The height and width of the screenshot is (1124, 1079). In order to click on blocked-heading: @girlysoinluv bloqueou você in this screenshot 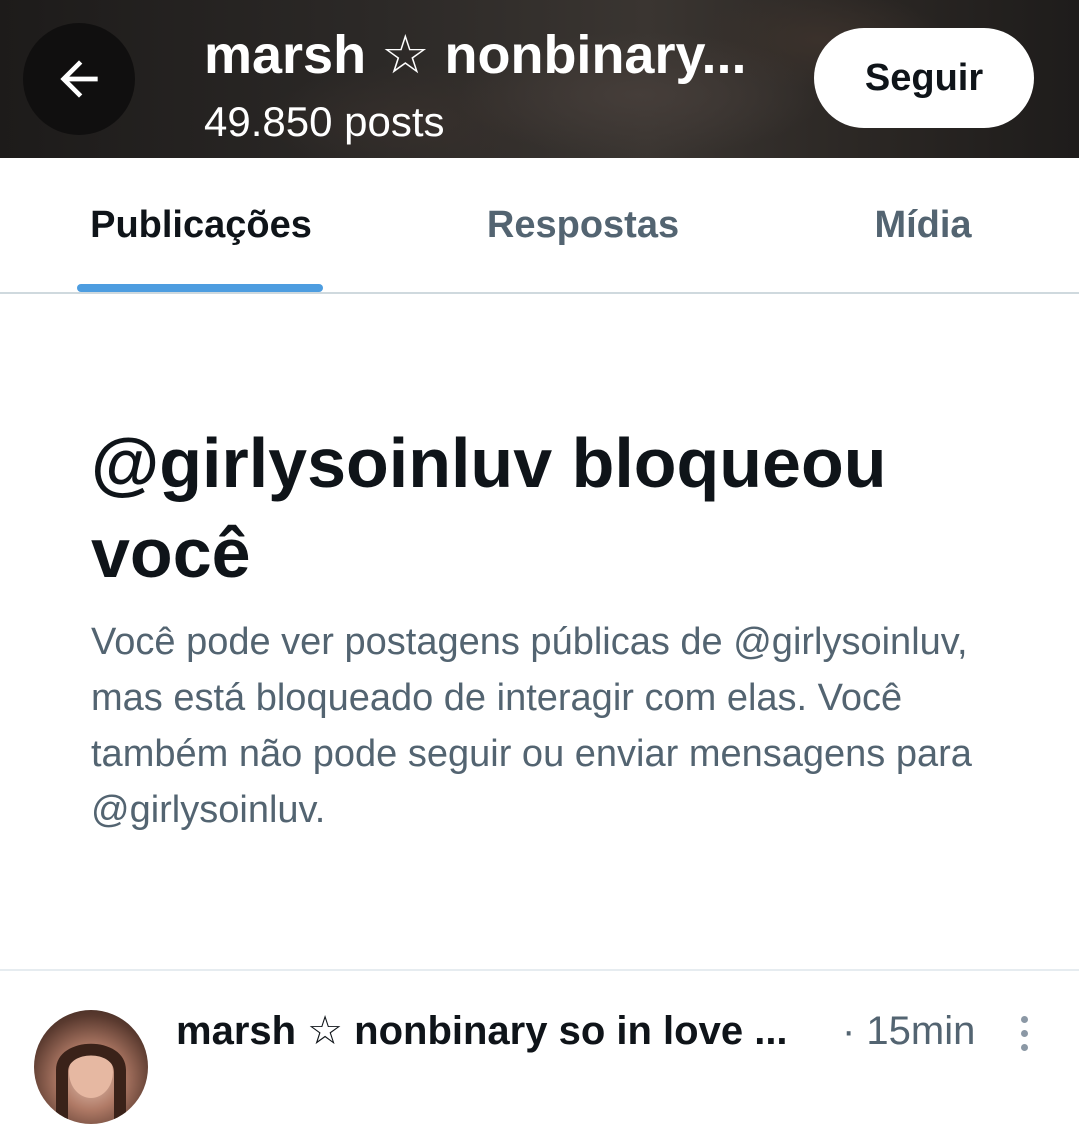, I will do `click(489, 508)`.